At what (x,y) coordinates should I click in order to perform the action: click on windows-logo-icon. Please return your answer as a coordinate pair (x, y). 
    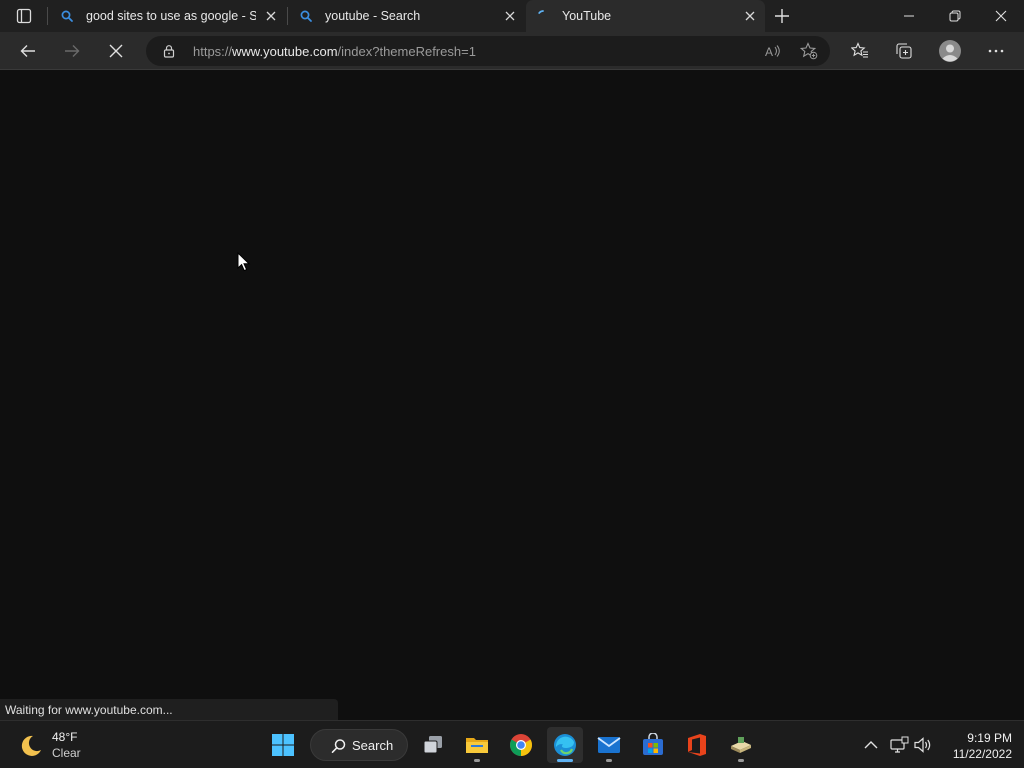
    Looking at the image, I should click on (283, 745).